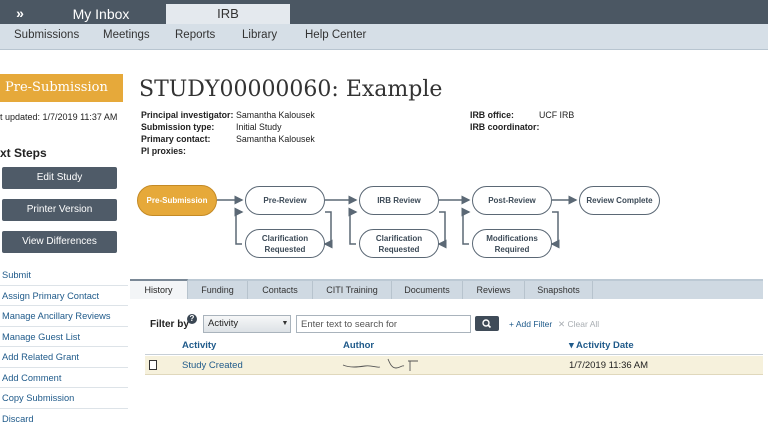  Describe the element at coordinates (176, 139) in the screenshot. I see `primary-contact-label: Primary contact:` at that location.